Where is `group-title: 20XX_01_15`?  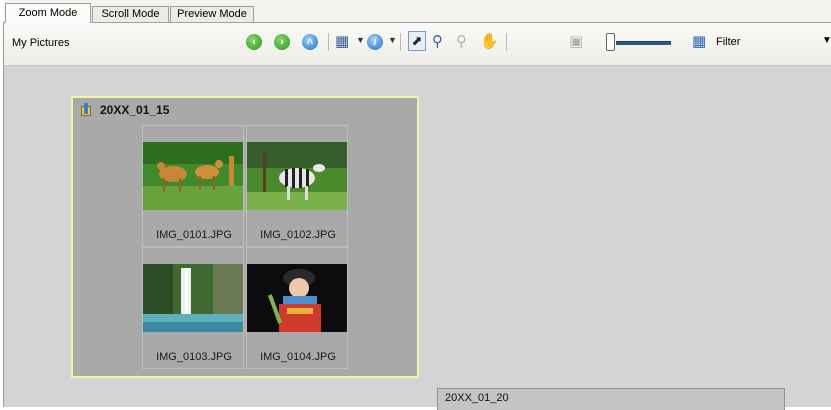
group-title: 20XX_01_15 is located at coordinates (135, 110).